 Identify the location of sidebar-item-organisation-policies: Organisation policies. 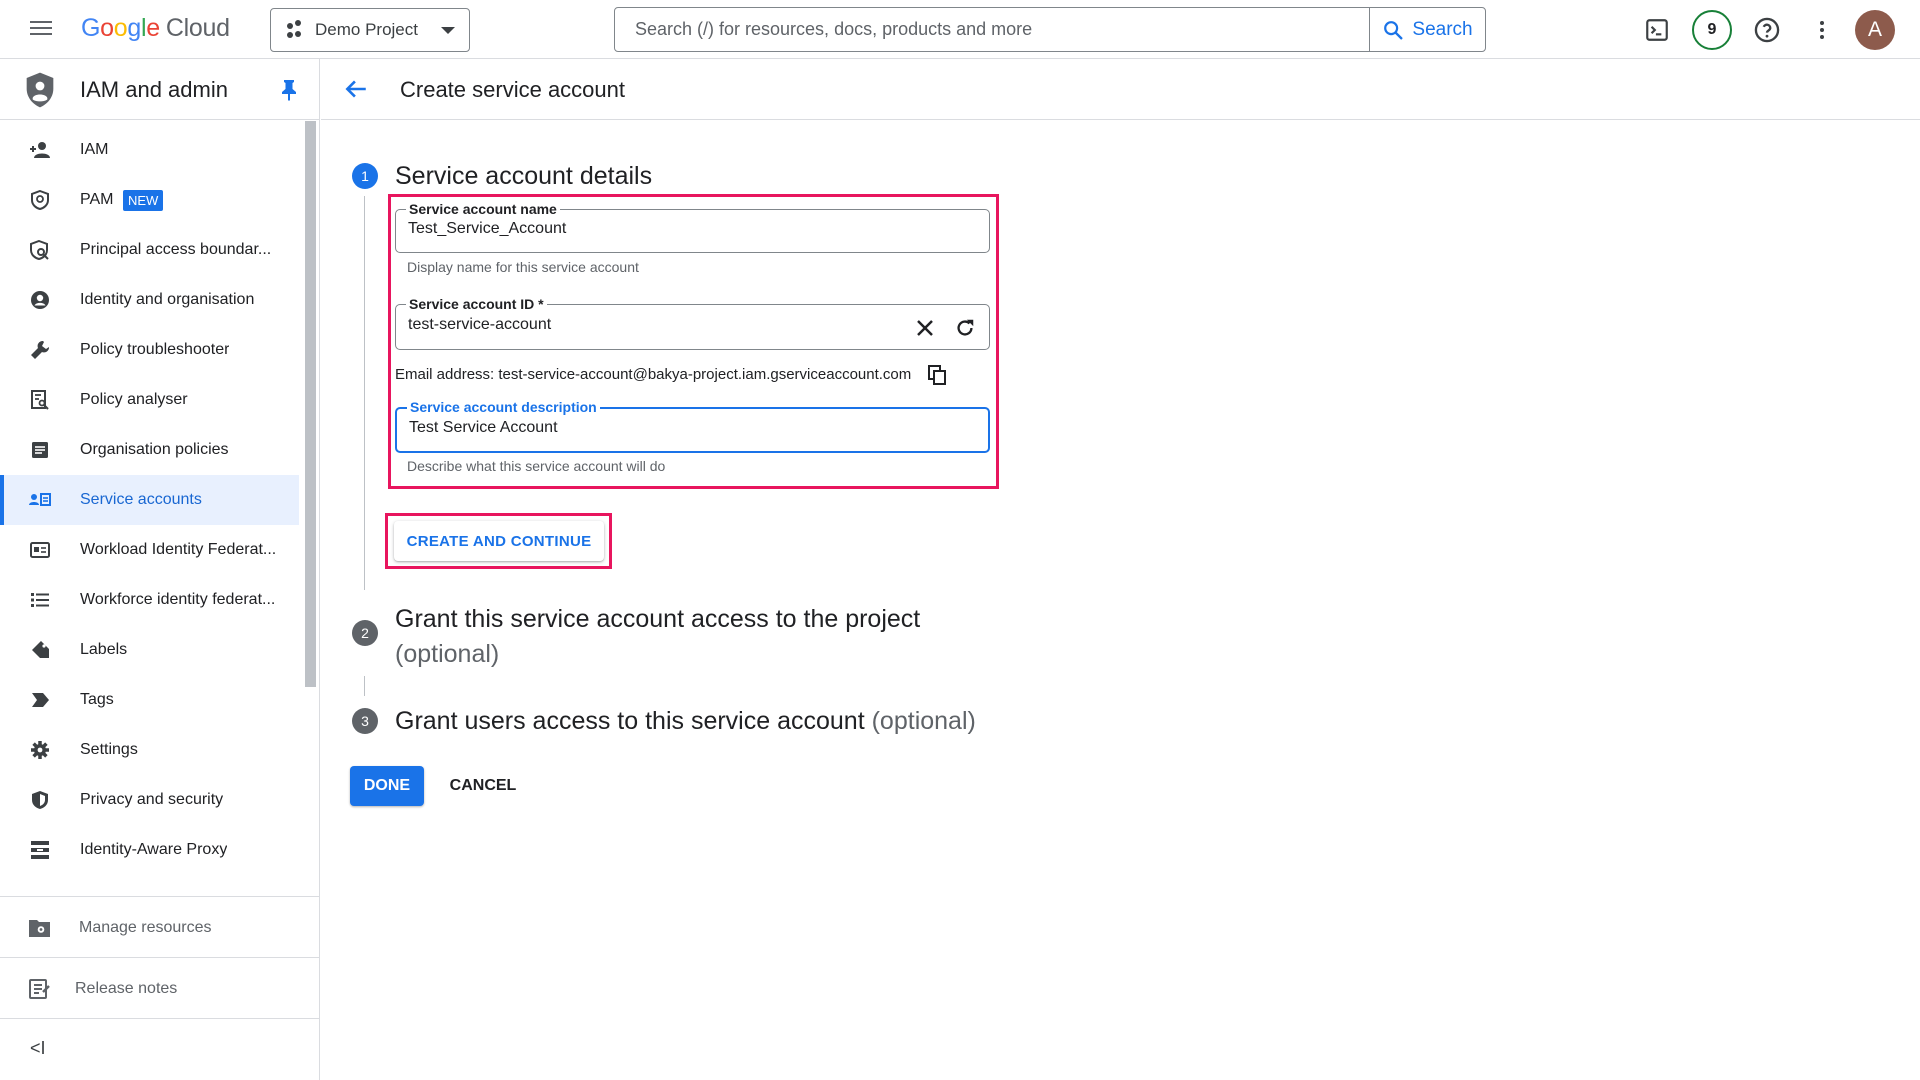
(149, 450).